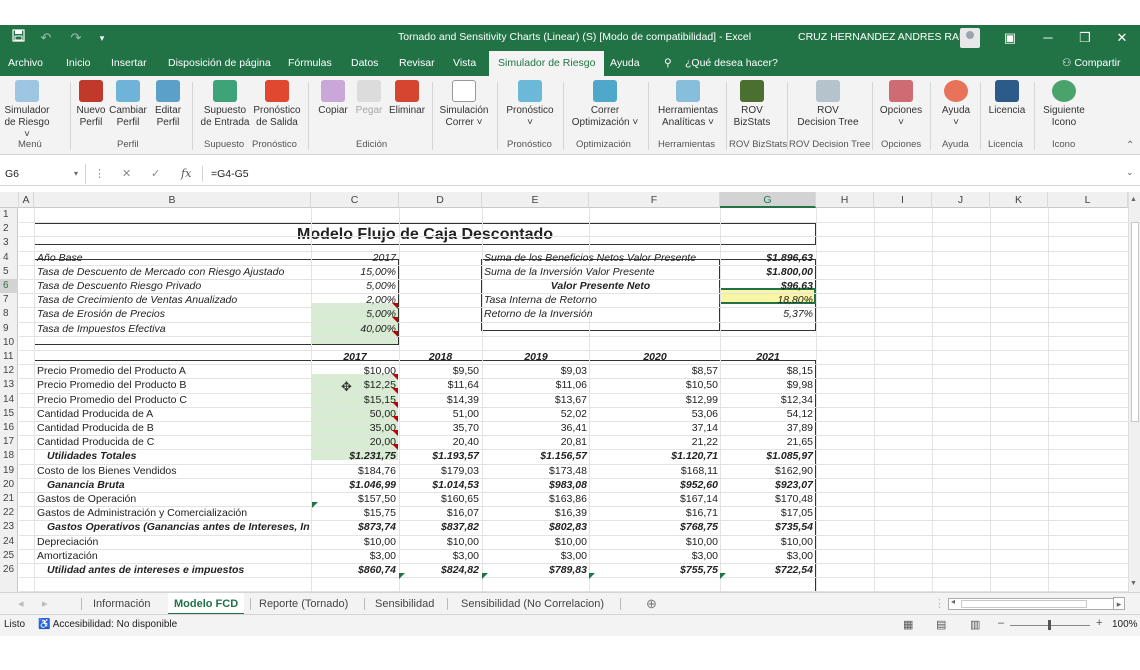 The height and width of the screenshot is (670, 1140). What do you see at coordinates (1085, 38) in the screenshot?
I see `restore-icon: ❐` at bounding box center [1085, 38].